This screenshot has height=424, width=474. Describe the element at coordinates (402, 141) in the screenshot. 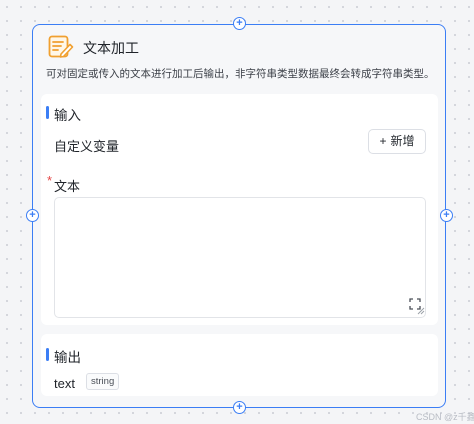

I see `add-button-label: 新增` at that location.